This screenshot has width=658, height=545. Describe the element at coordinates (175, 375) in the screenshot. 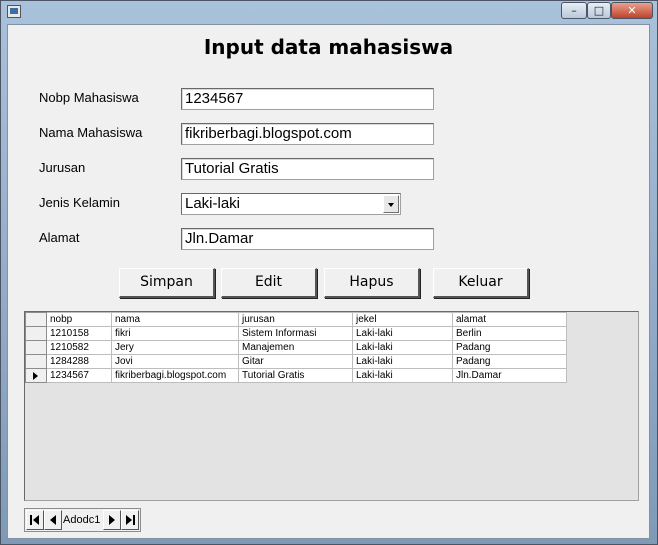

I see `grid-cell: fikriberbagi.blogspot.com` at that location.